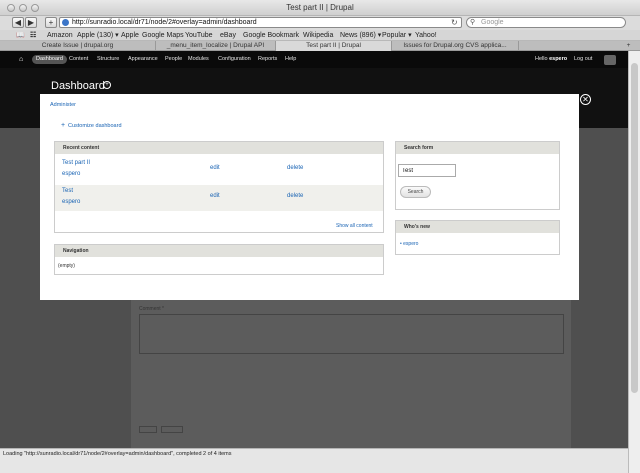  What do you see at coordinates (228, 35) in the screenshot?
I see `bookmark-link: eBay` at bounding box center [228, 35].